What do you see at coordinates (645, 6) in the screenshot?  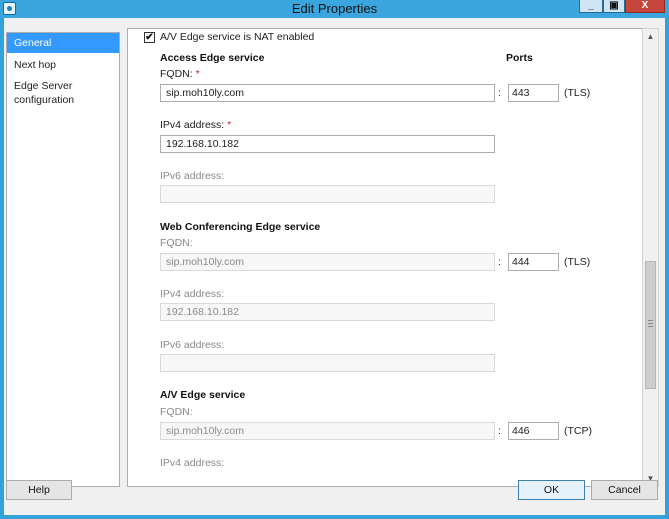 I see `close-button: X` at bounding box center [645, 6].